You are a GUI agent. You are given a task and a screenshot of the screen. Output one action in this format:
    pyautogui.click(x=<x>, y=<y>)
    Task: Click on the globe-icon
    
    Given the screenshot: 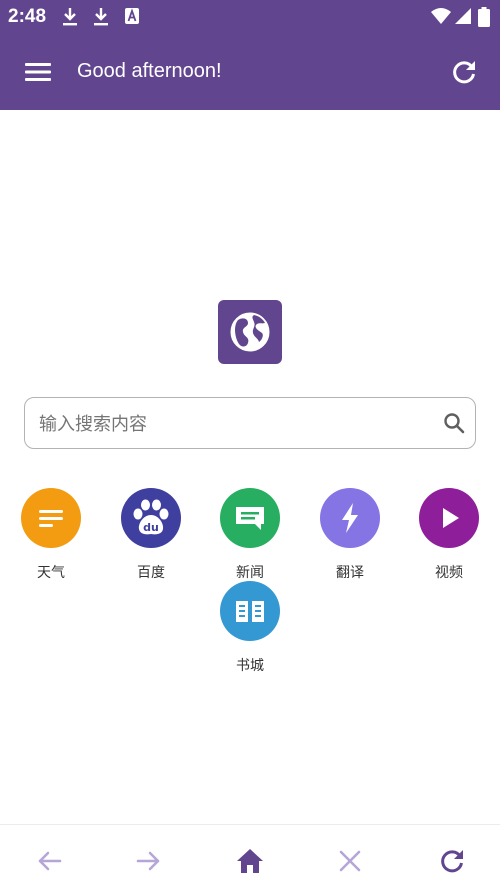 What is the action you would take?
    pyautogui.click(x=250, y=332)
    